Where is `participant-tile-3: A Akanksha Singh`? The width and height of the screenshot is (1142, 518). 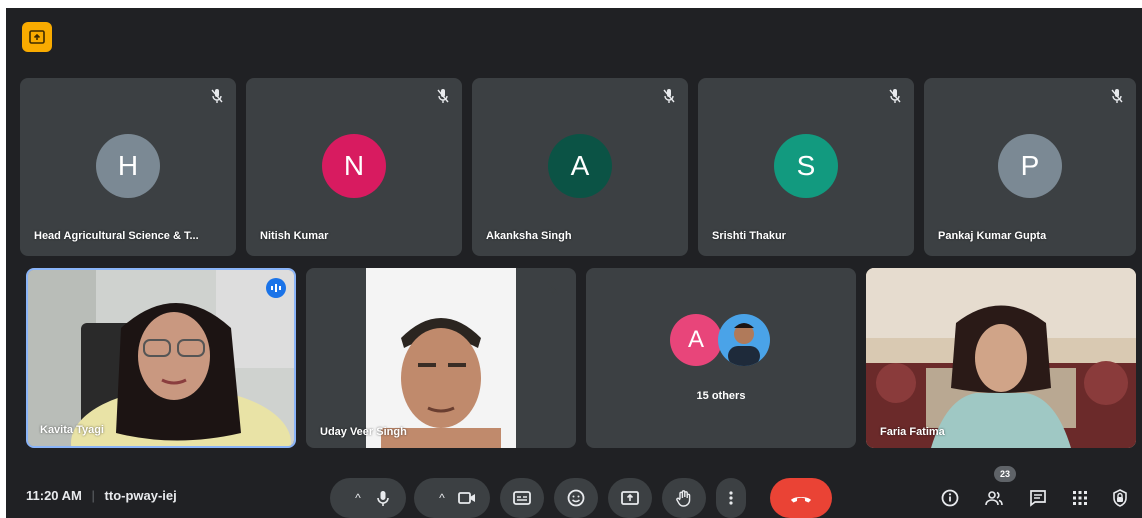
participant-tile-3: A Akanksha Singh is located at coordinates (580, 167).